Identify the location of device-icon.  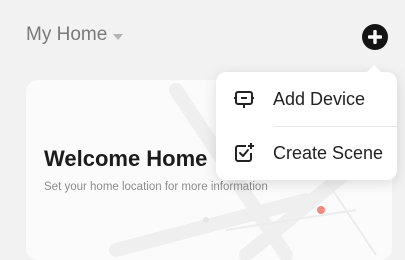
(244, 99).